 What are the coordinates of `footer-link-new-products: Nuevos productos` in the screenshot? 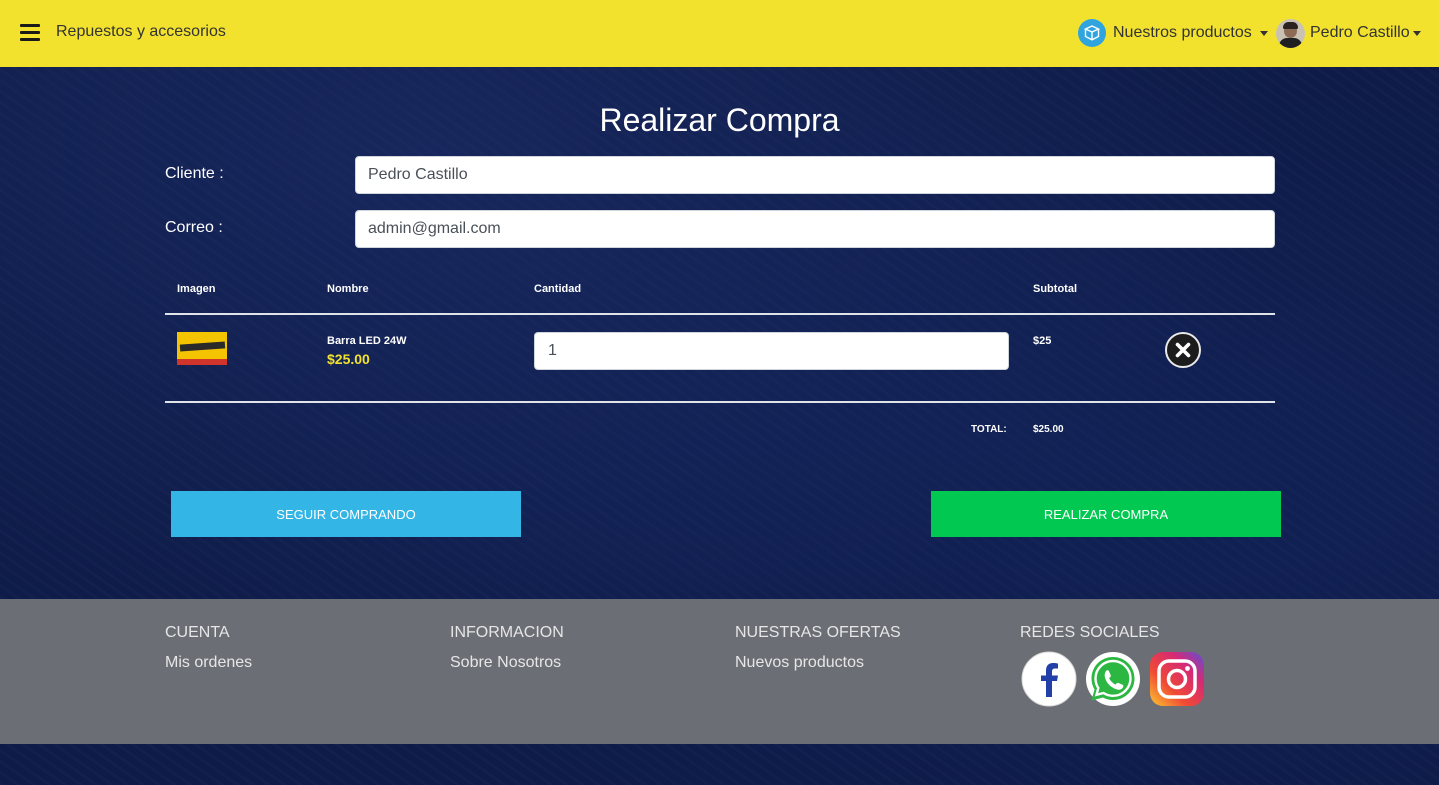 It's located at (818, 663).